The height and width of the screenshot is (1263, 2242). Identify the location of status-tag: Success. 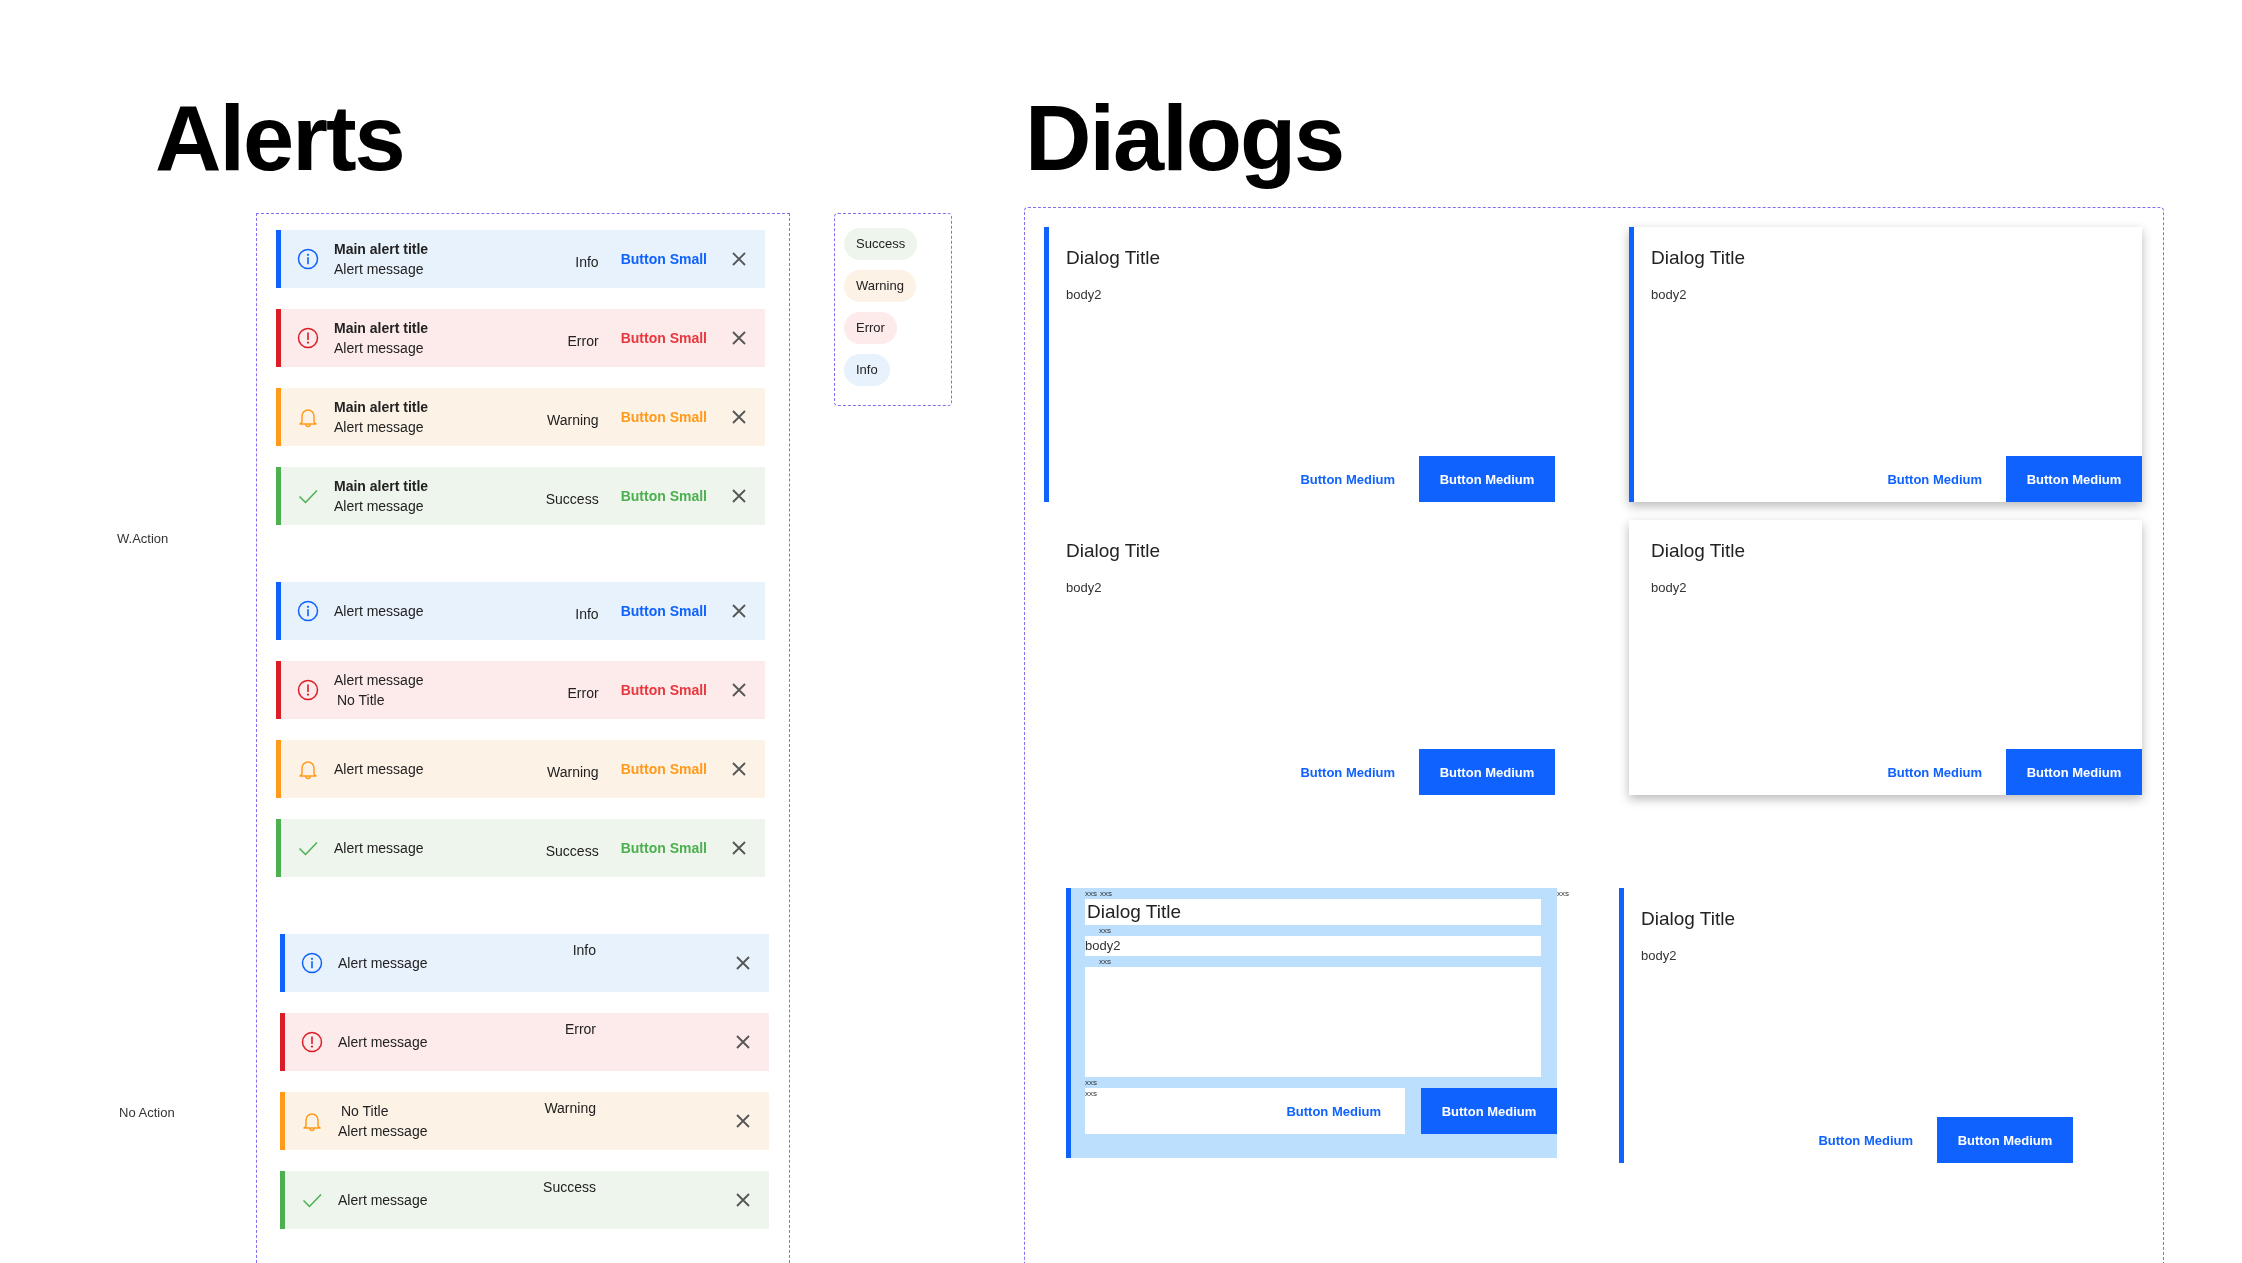
(881, 244).